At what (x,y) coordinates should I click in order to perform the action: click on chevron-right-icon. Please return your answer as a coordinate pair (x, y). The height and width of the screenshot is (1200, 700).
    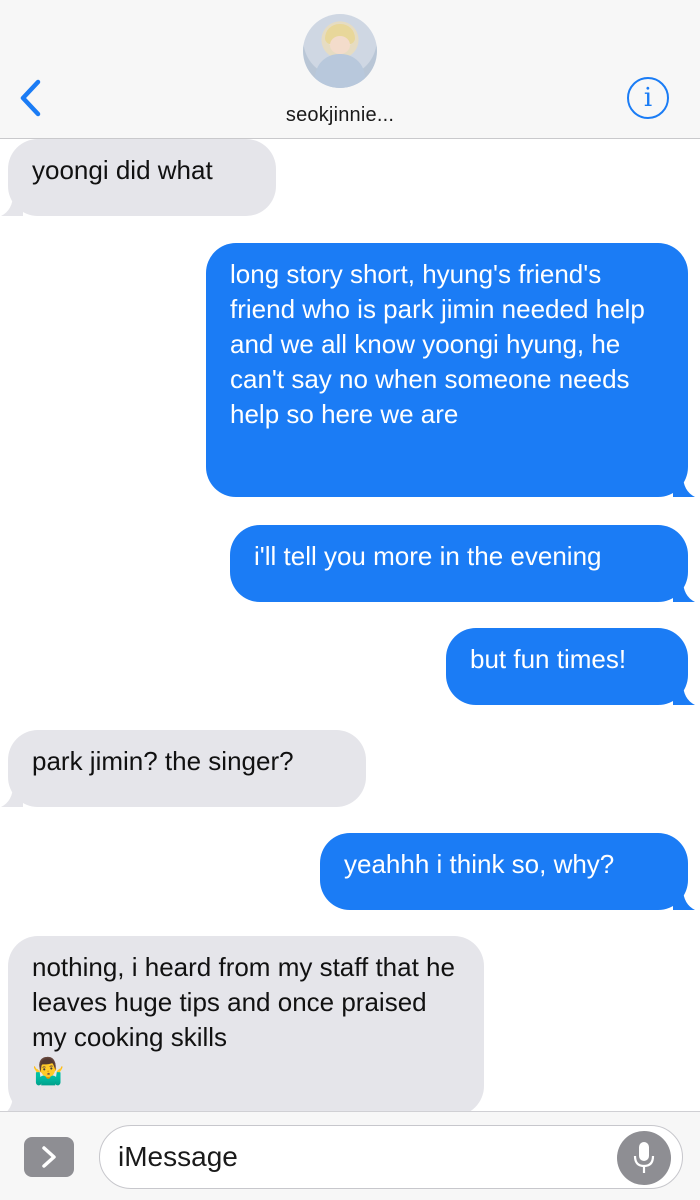
    Looking at the image, I should click on (49, 1157).